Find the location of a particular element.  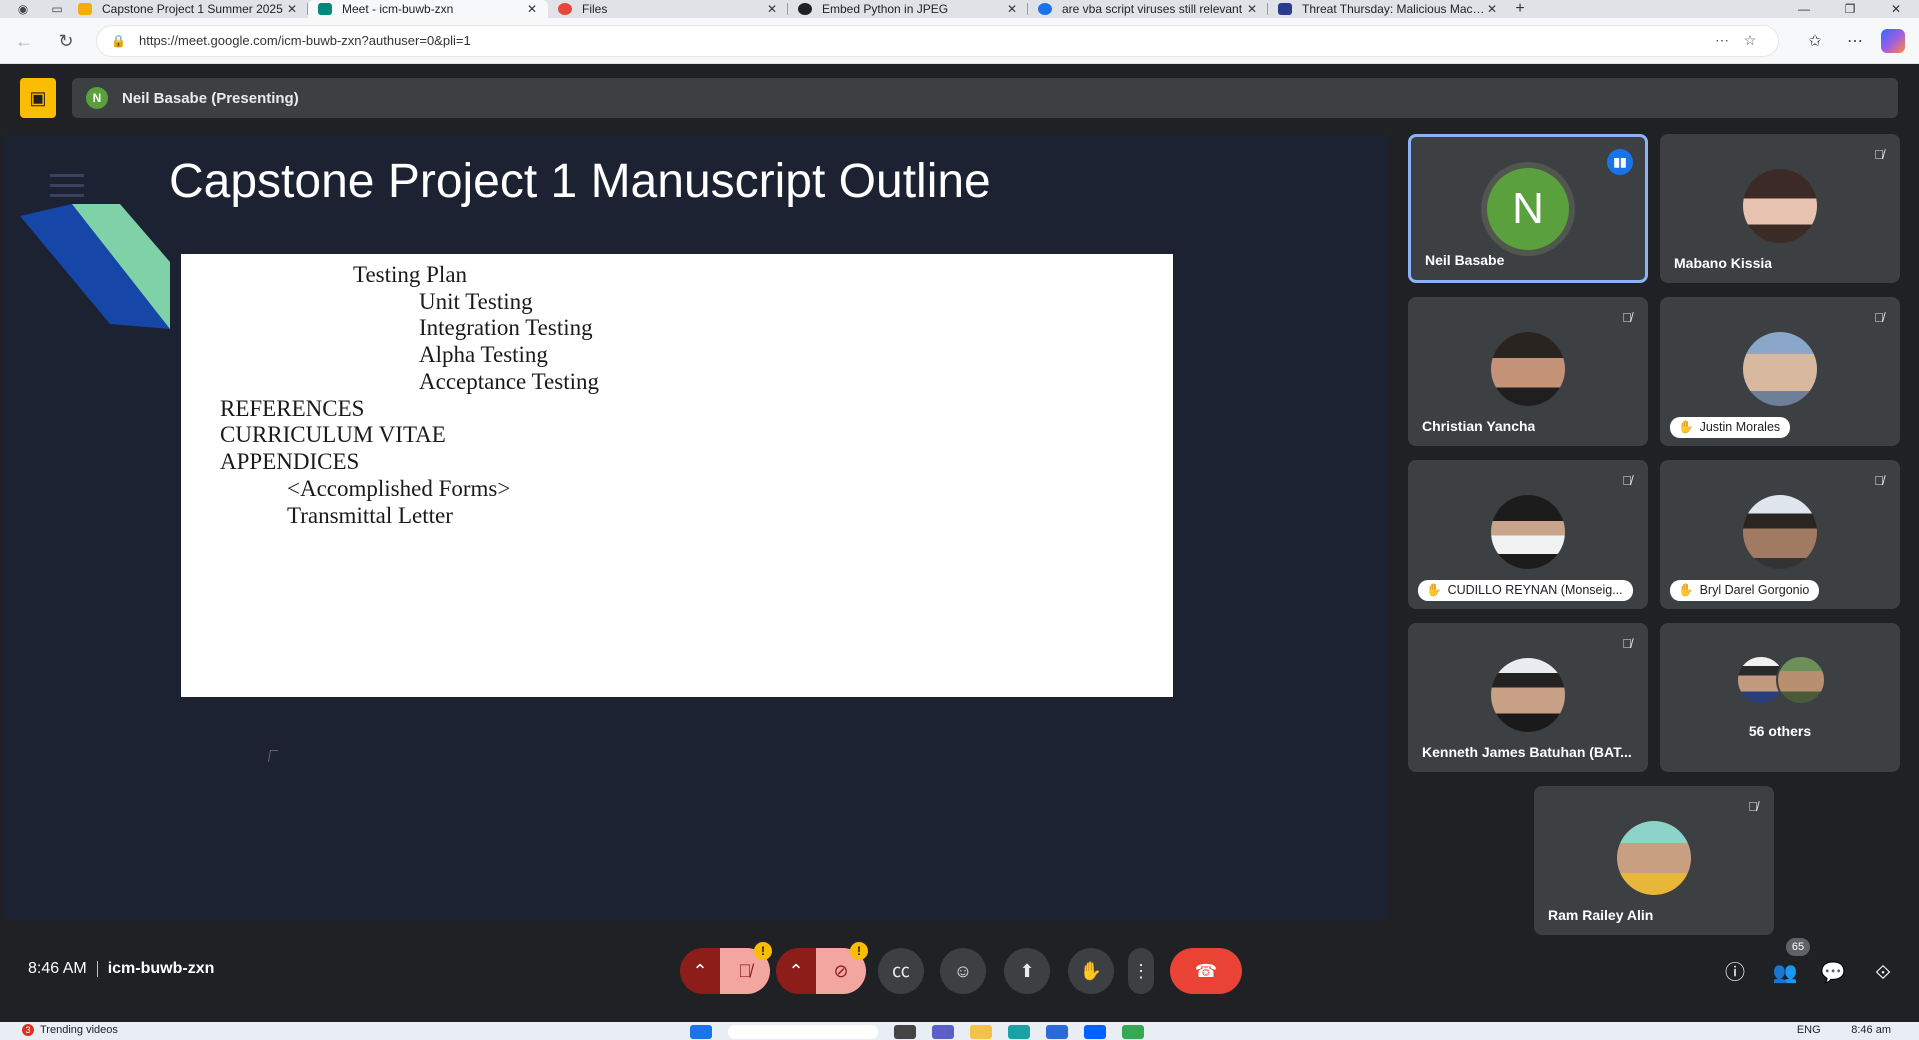

browser-tab-active: Meet - icm-buwb-zxn ✕ is located at coordinates (428, 9).